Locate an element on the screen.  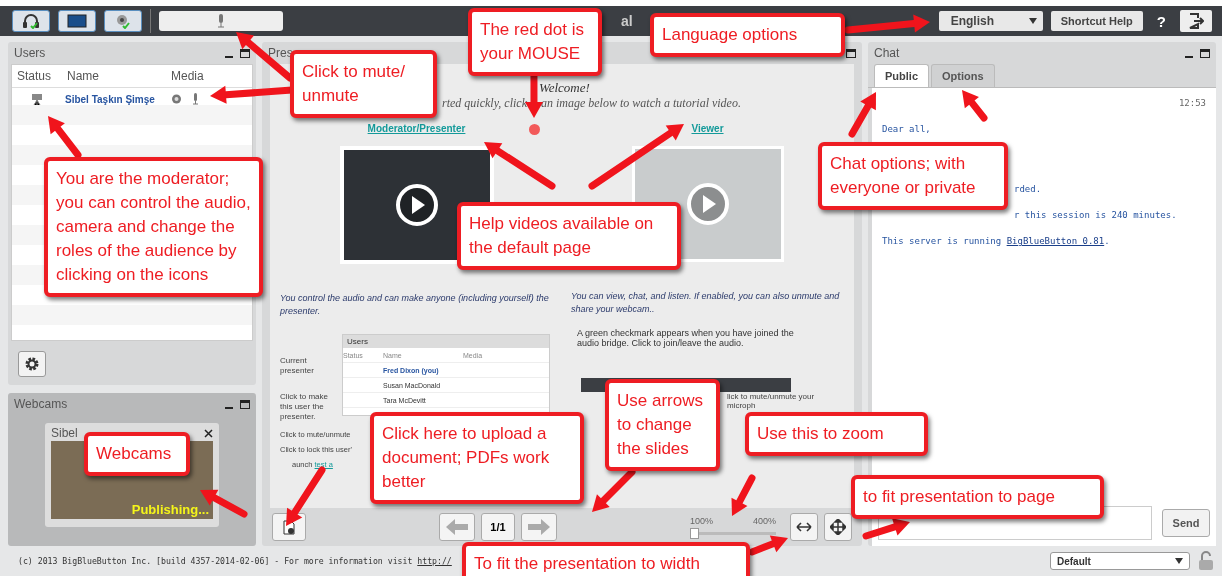
right-arrow-icon is located at coordinates (539, 527).